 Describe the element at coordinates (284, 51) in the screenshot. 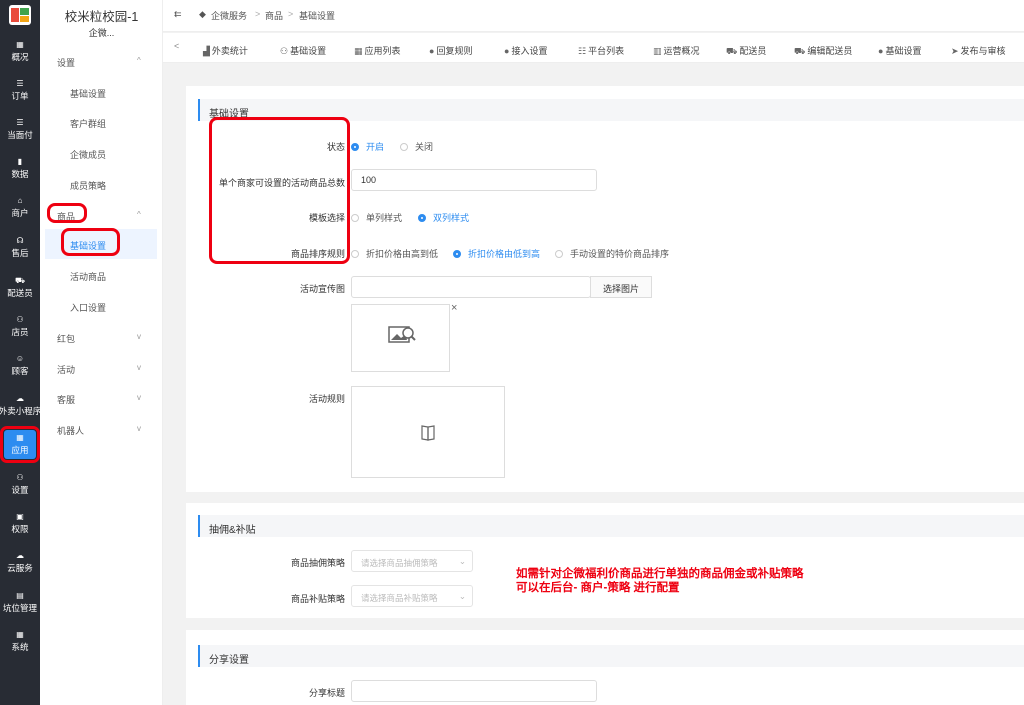

I see `user-icon: ⚇` at that location.